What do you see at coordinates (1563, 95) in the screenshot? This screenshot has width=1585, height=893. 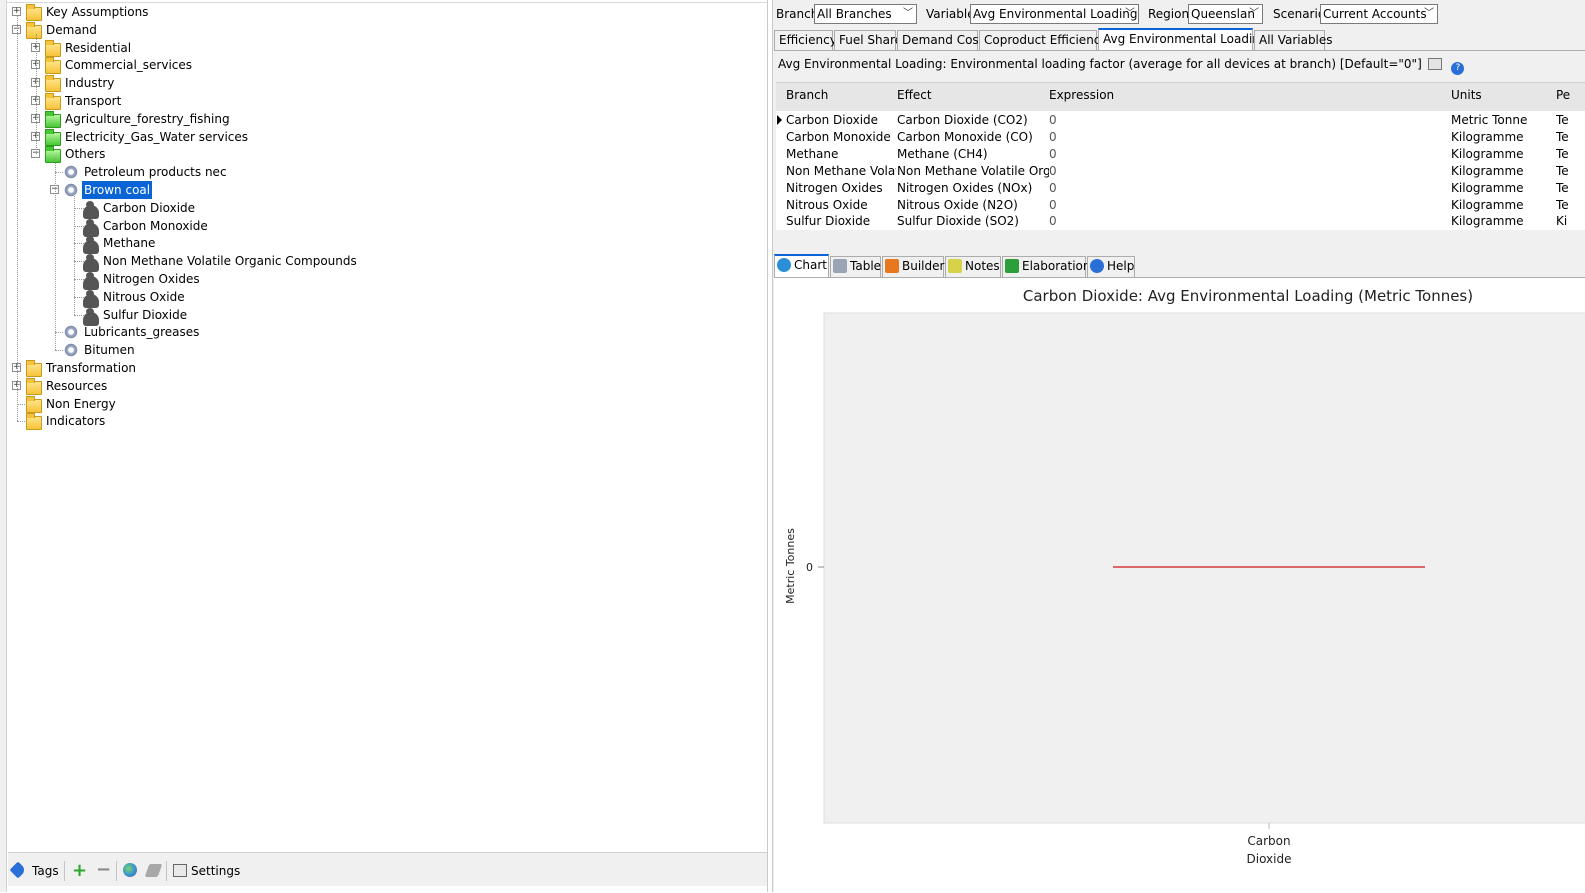 I see `column-header-per: Pe` at bounding box center [1563, 95].